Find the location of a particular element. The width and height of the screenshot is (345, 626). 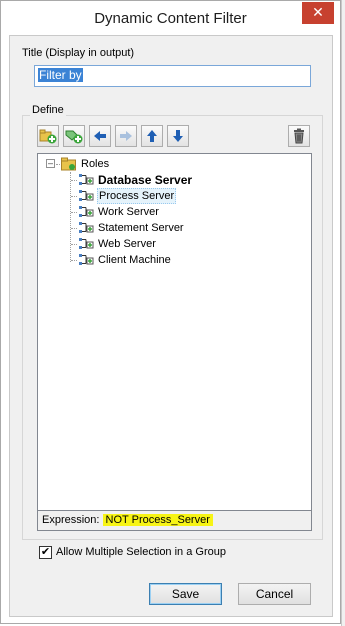

background-window-edge is located at coordinates (343, 313).